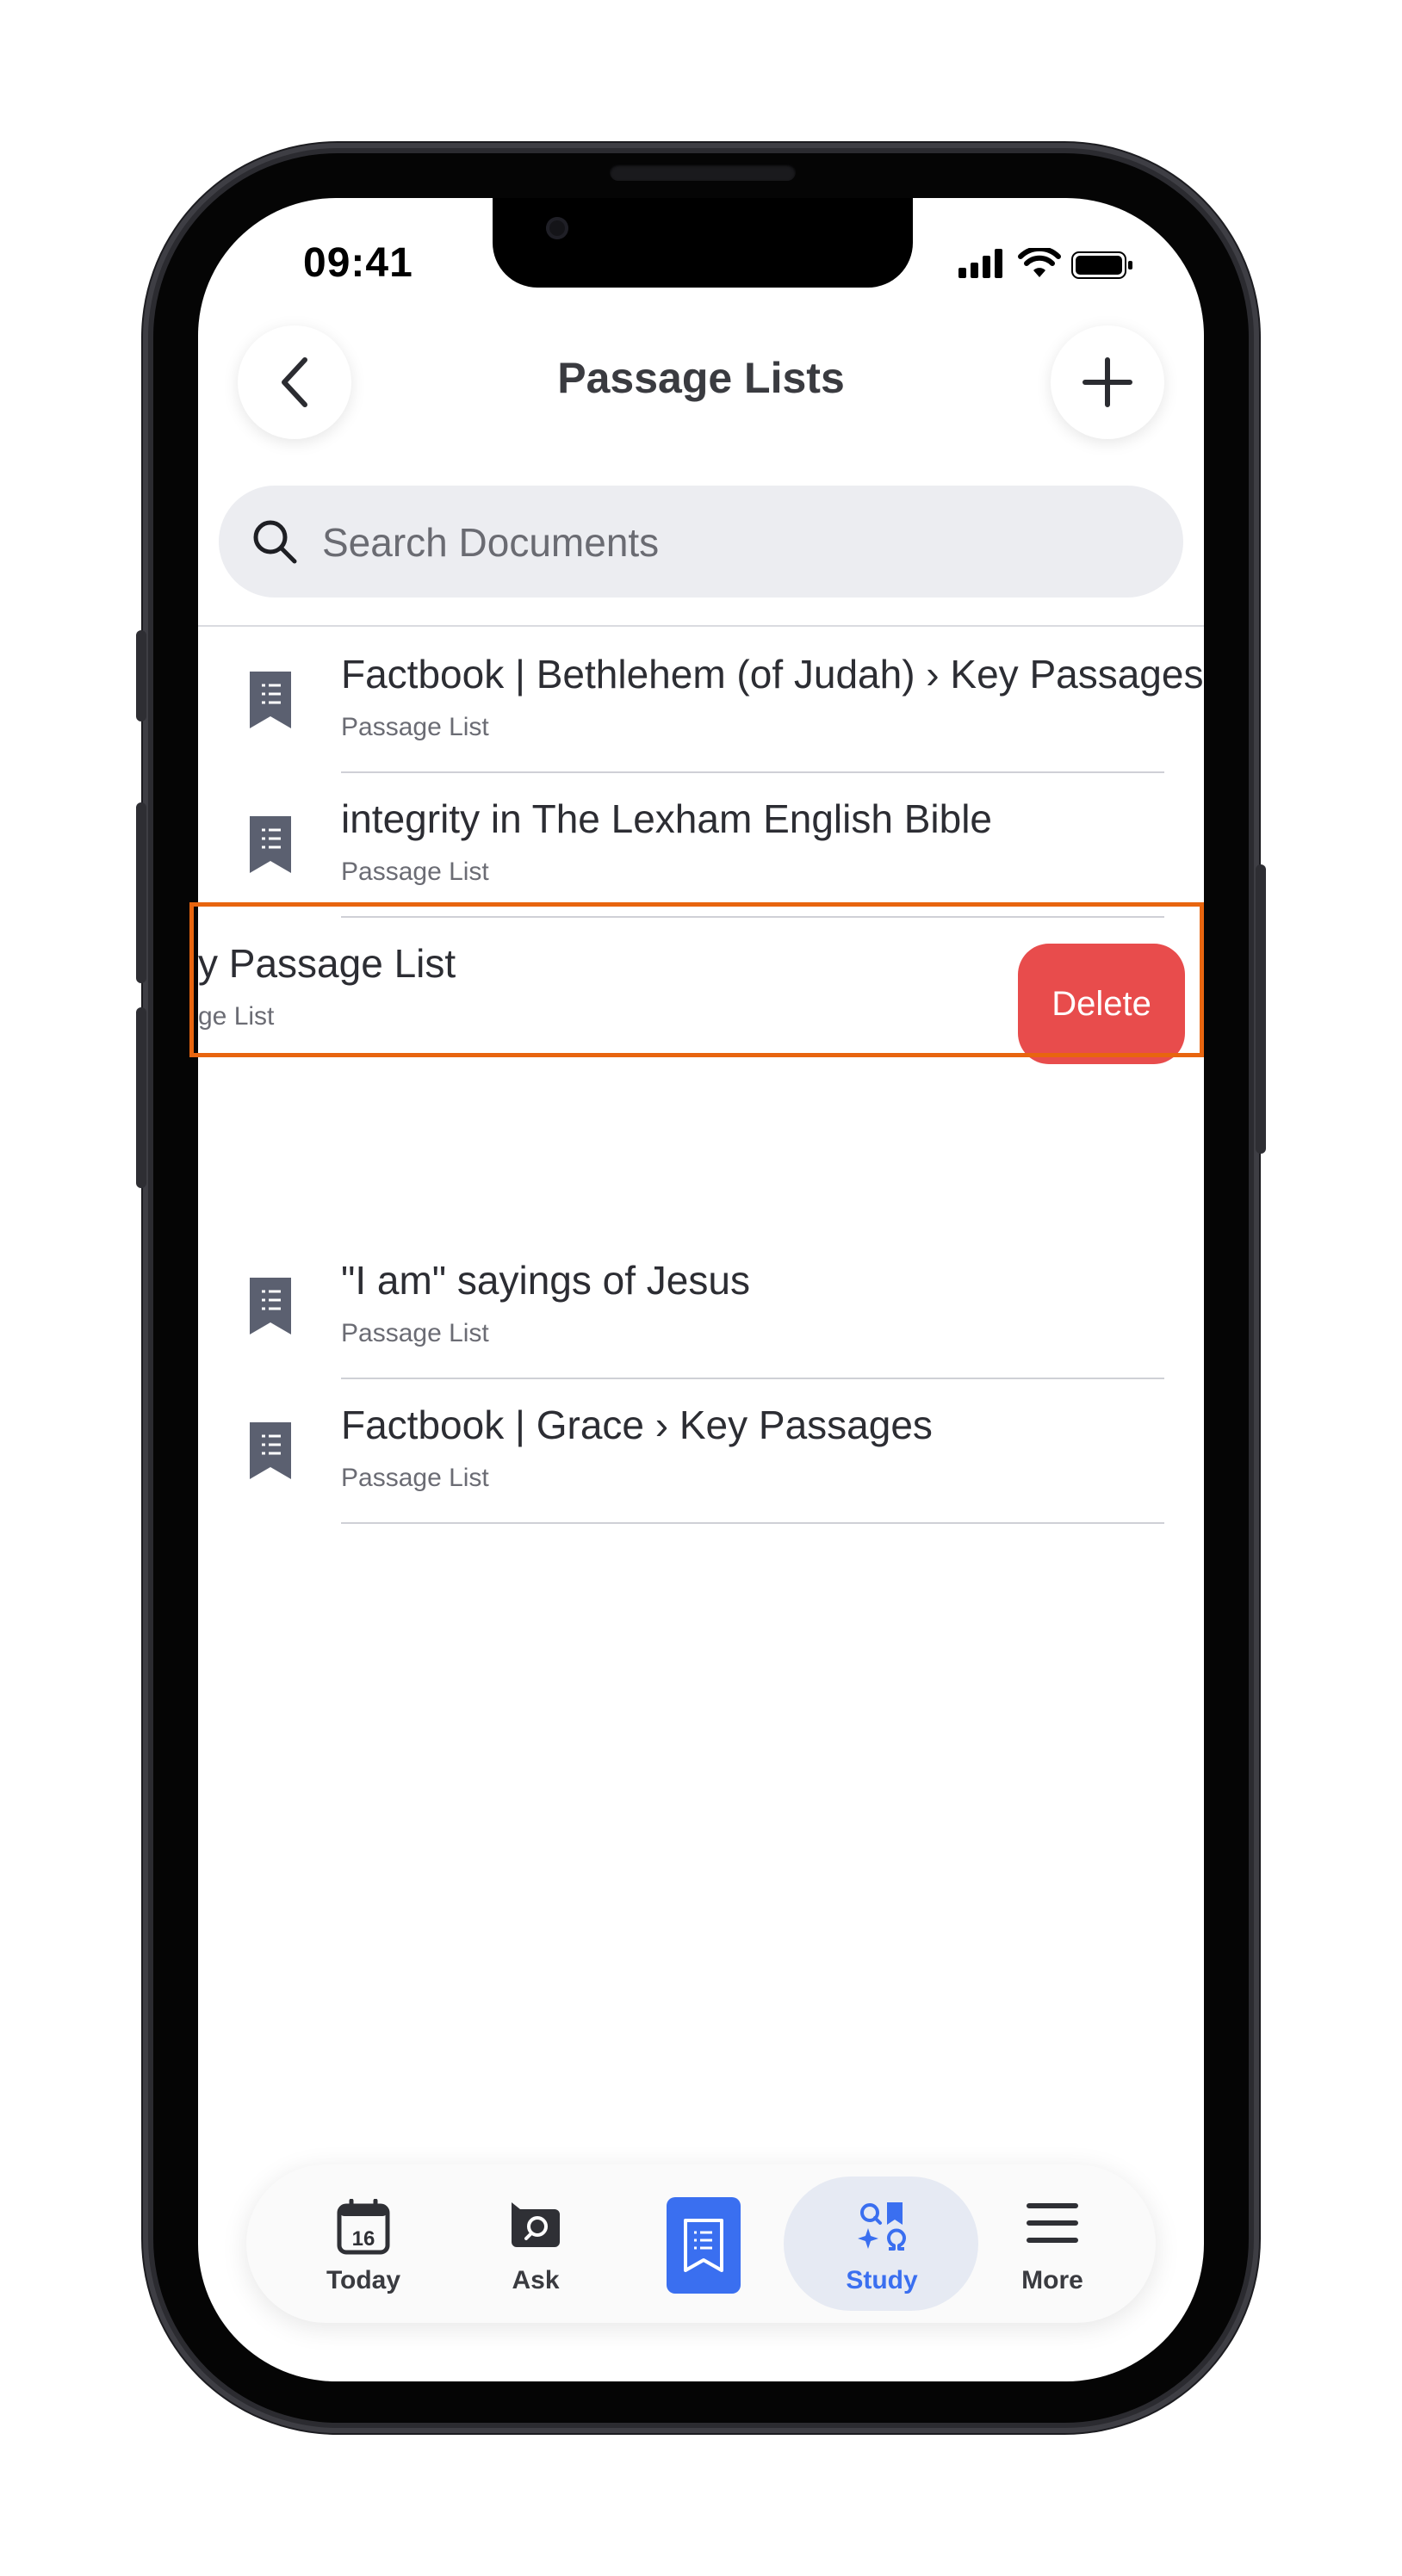  What do you see at coordinates (701, 626) in the screenshot?
I see `list-top-divider` at bounding box center [701, 626].